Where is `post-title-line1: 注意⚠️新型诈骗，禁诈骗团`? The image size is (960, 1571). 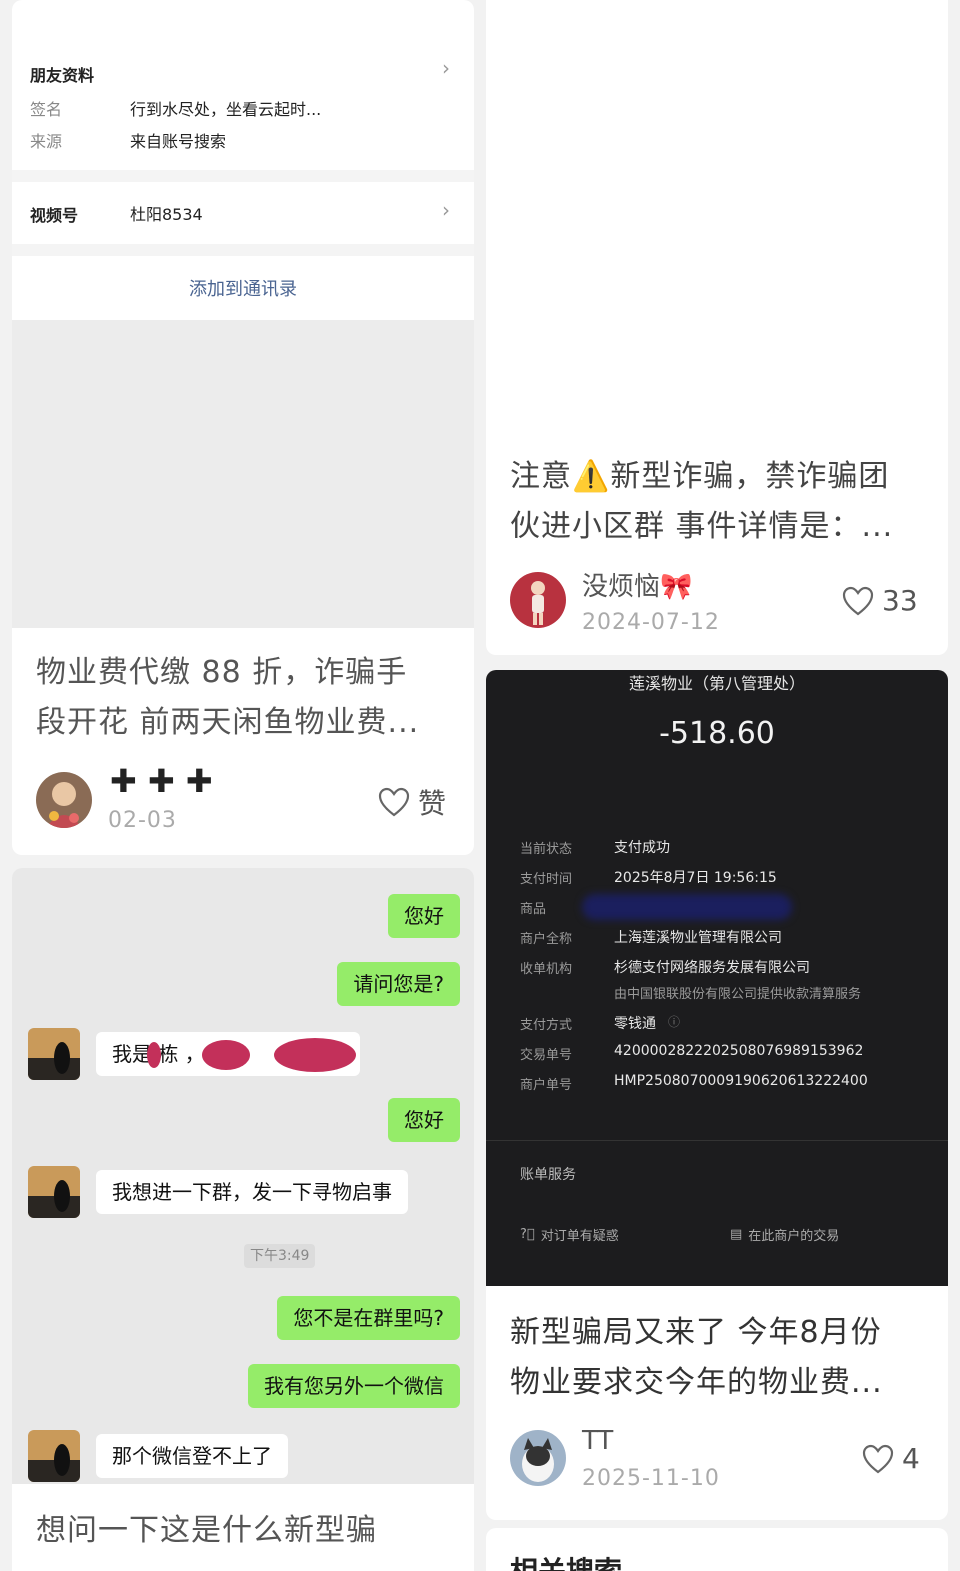
post-title-line1: 注意⚠️新型诈骗，禁诈骗团 is located at coordinates (699, 477).